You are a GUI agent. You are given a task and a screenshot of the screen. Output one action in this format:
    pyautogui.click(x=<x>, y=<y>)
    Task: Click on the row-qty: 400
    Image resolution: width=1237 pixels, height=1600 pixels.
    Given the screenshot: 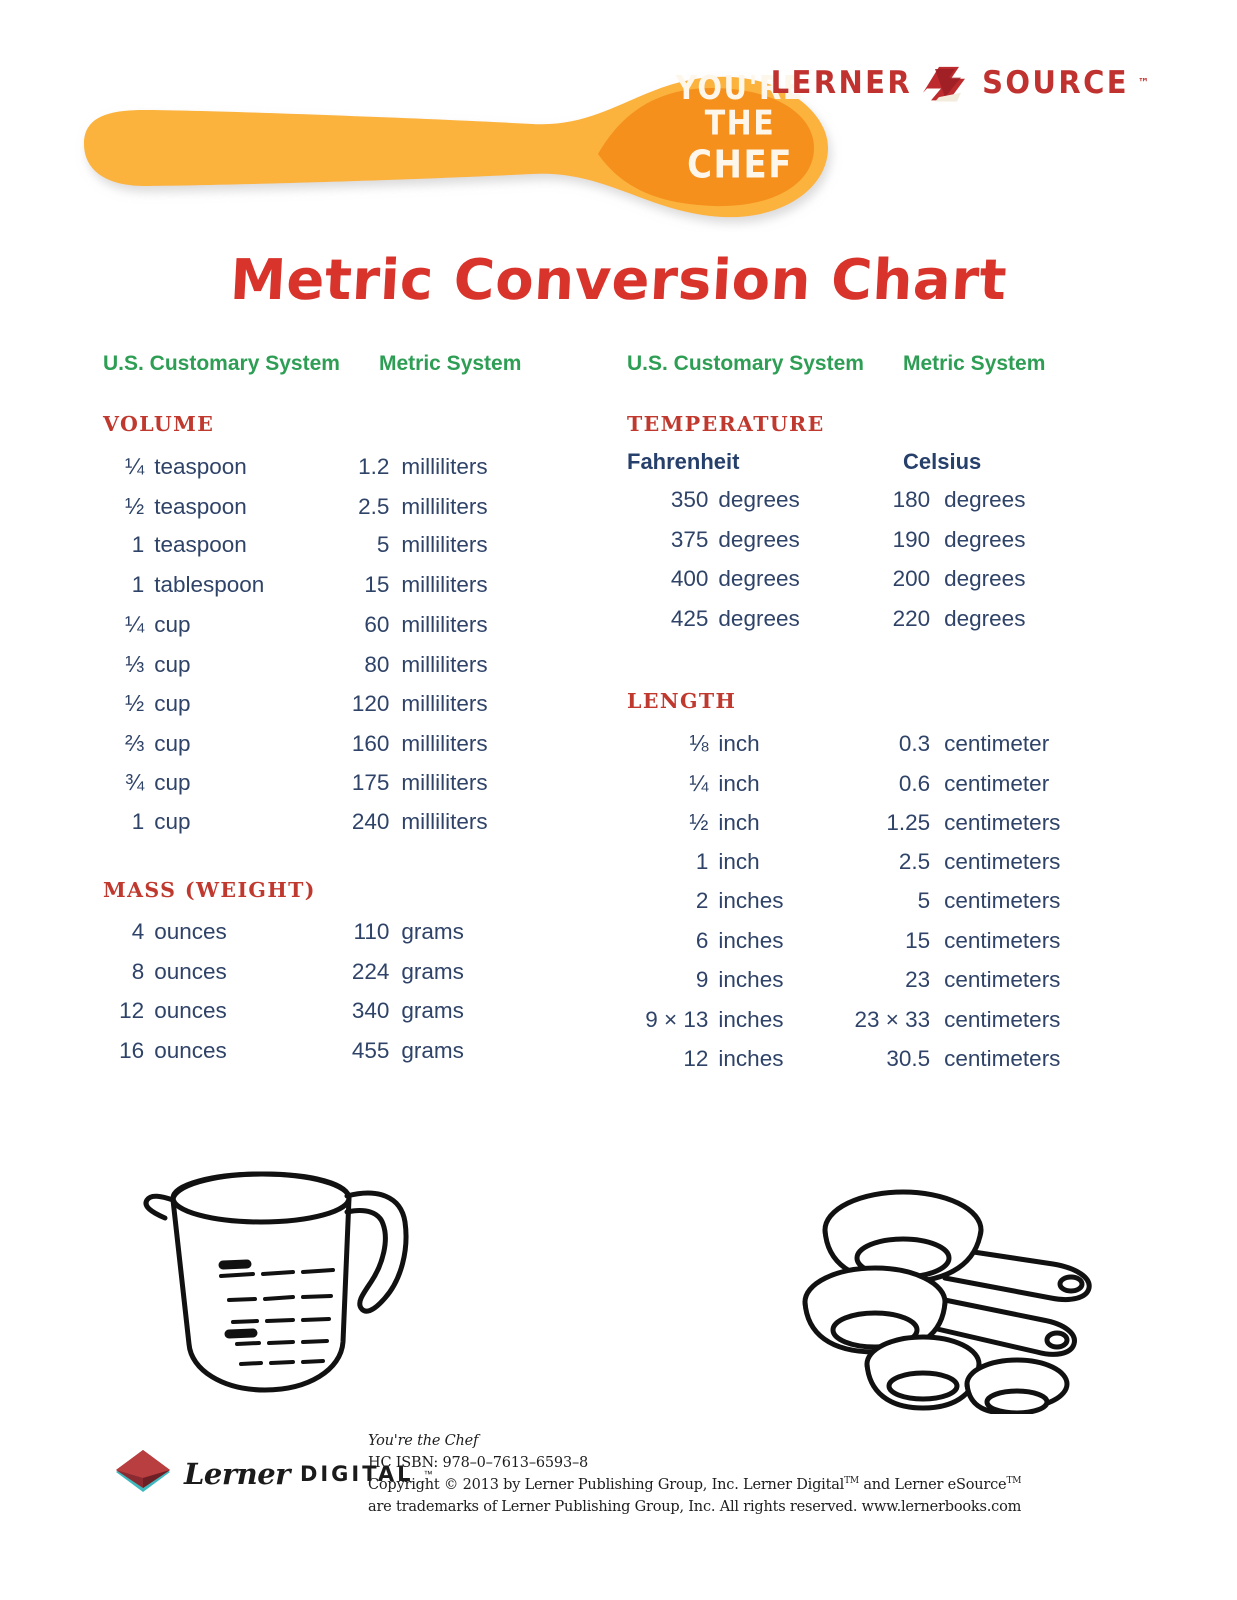 What is the action you would take?
    pyautogui.click(x=689, y=578)
    